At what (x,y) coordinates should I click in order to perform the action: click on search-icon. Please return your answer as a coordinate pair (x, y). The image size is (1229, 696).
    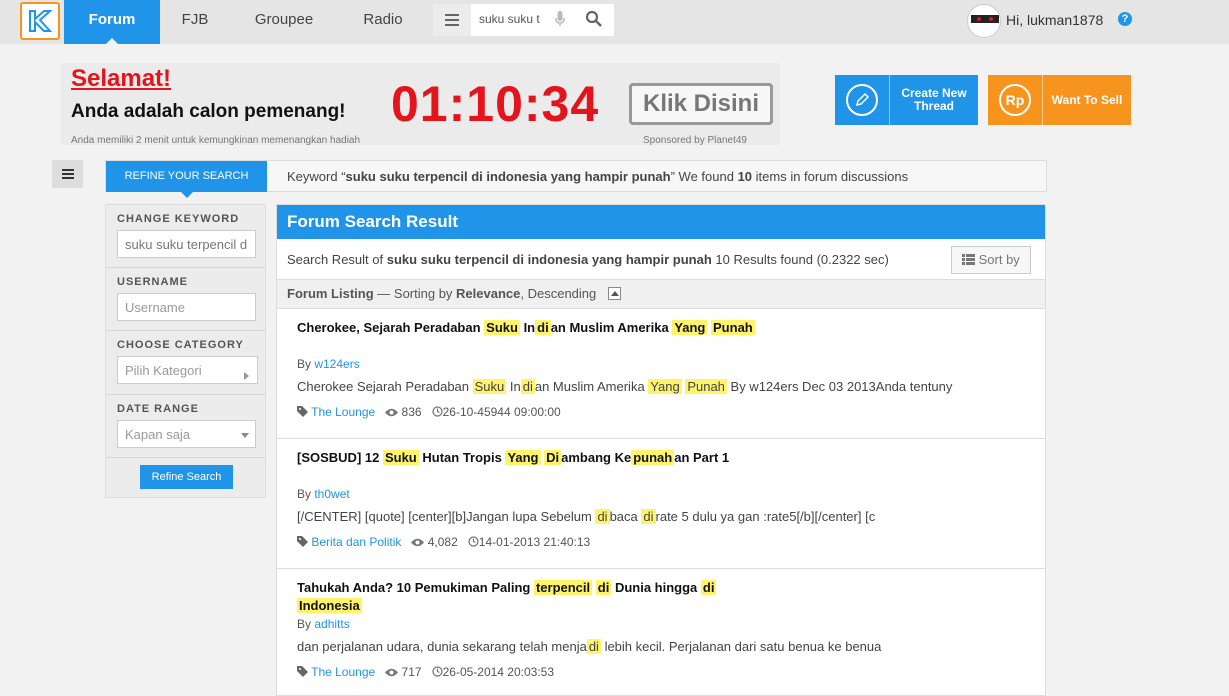
    Looking at the image, I should click on (594, 21).